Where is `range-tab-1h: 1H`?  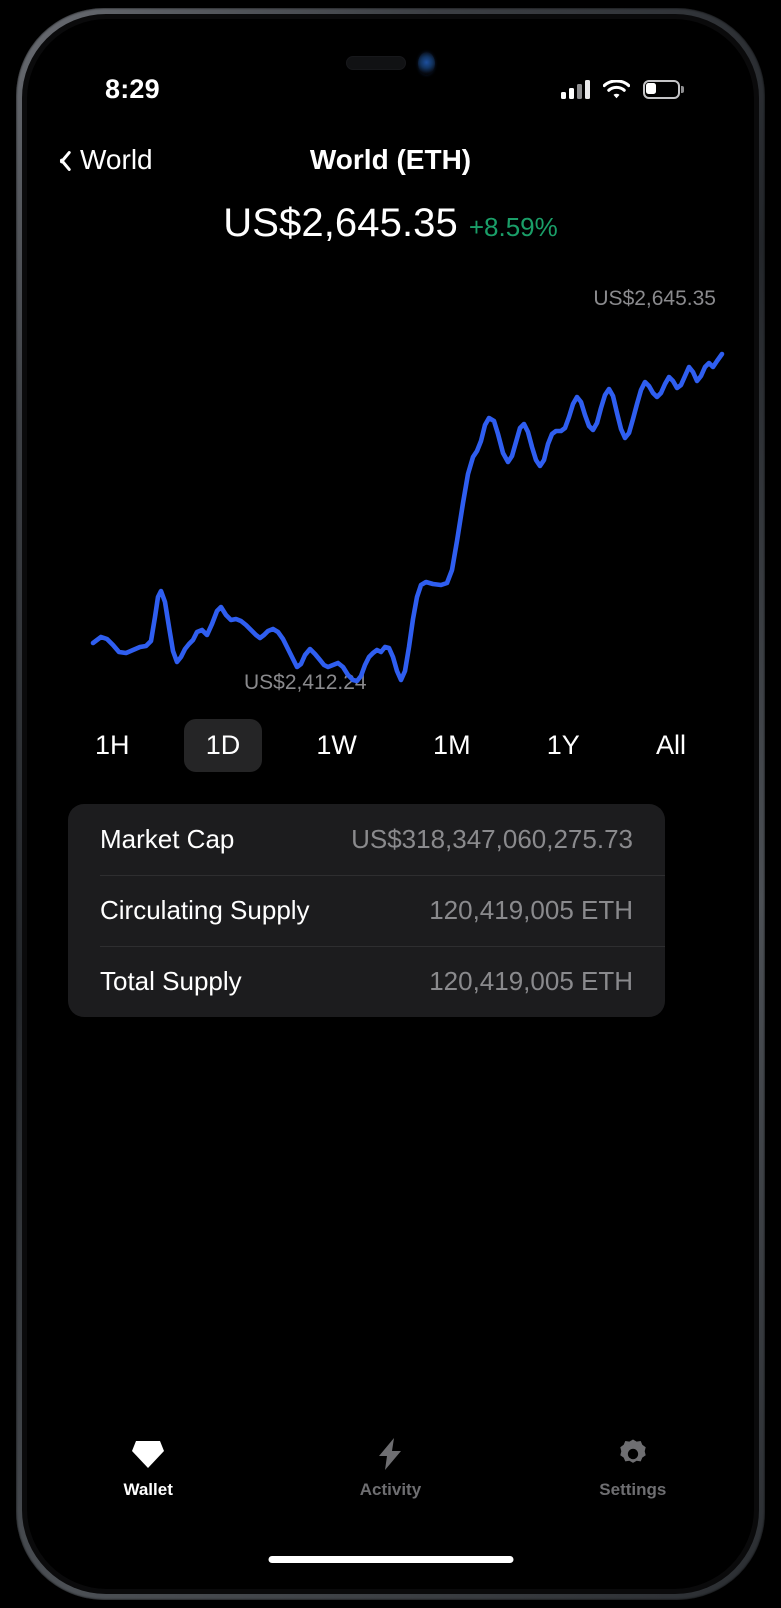 range-tab-1h: 1H is located at coordinates (112, 745).